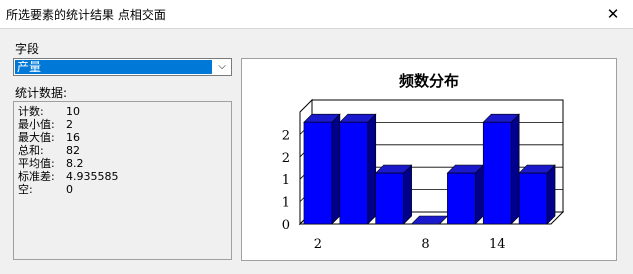 The width and height of the screenshot is (633, 274). Describe the element at coordinates (36, 176) in the screenshot. I see `stat-key: 标准差:` at that location.